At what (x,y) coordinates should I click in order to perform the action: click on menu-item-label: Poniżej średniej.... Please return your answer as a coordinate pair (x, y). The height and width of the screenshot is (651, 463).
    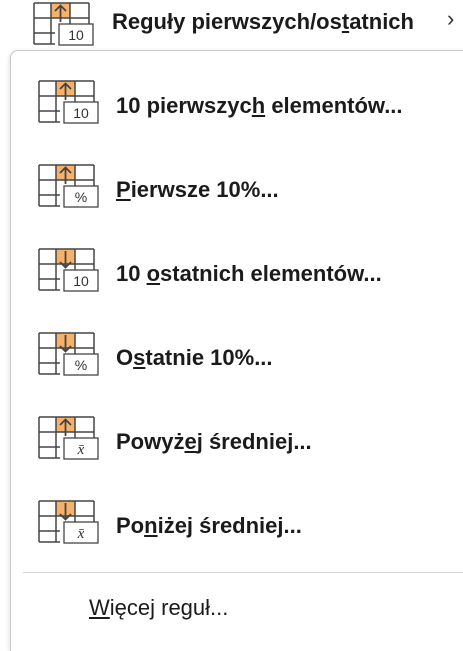
    Looking at the image, I should click on (209, 525).